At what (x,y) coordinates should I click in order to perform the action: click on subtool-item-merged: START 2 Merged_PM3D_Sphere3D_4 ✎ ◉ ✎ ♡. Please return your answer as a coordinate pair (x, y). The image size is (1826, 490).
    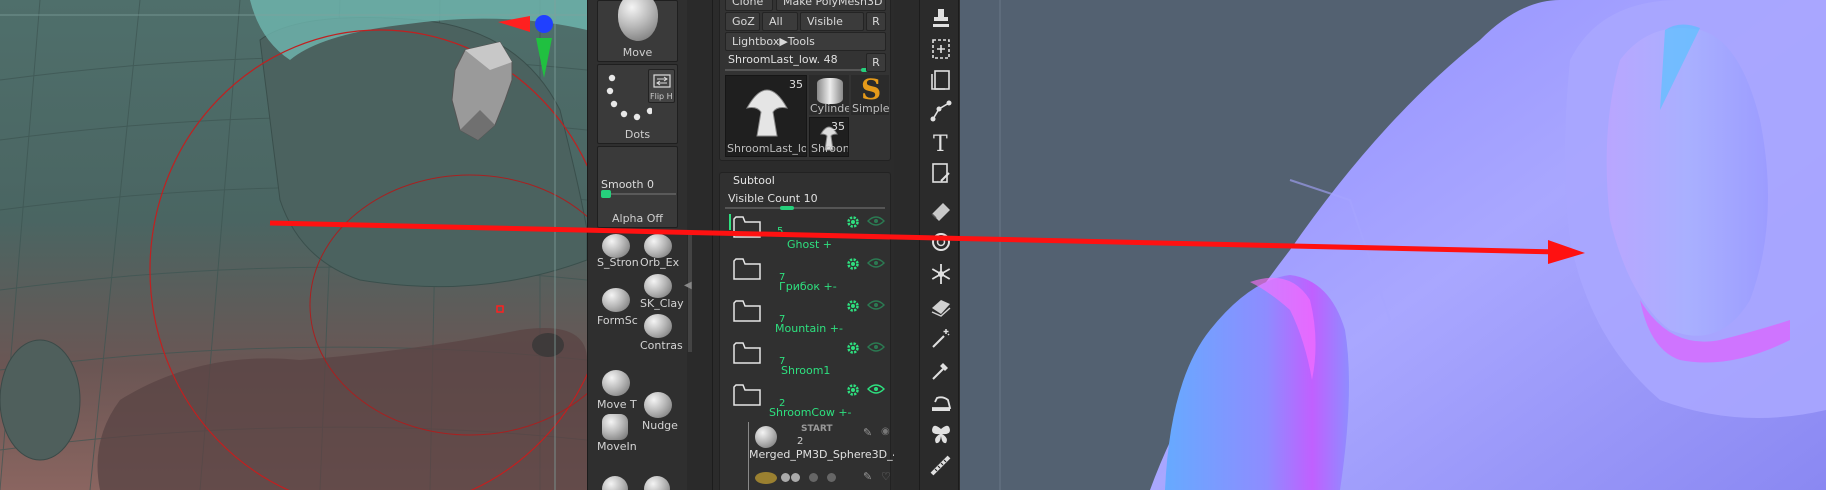
    Looking at the image, I should click on (821, 455).